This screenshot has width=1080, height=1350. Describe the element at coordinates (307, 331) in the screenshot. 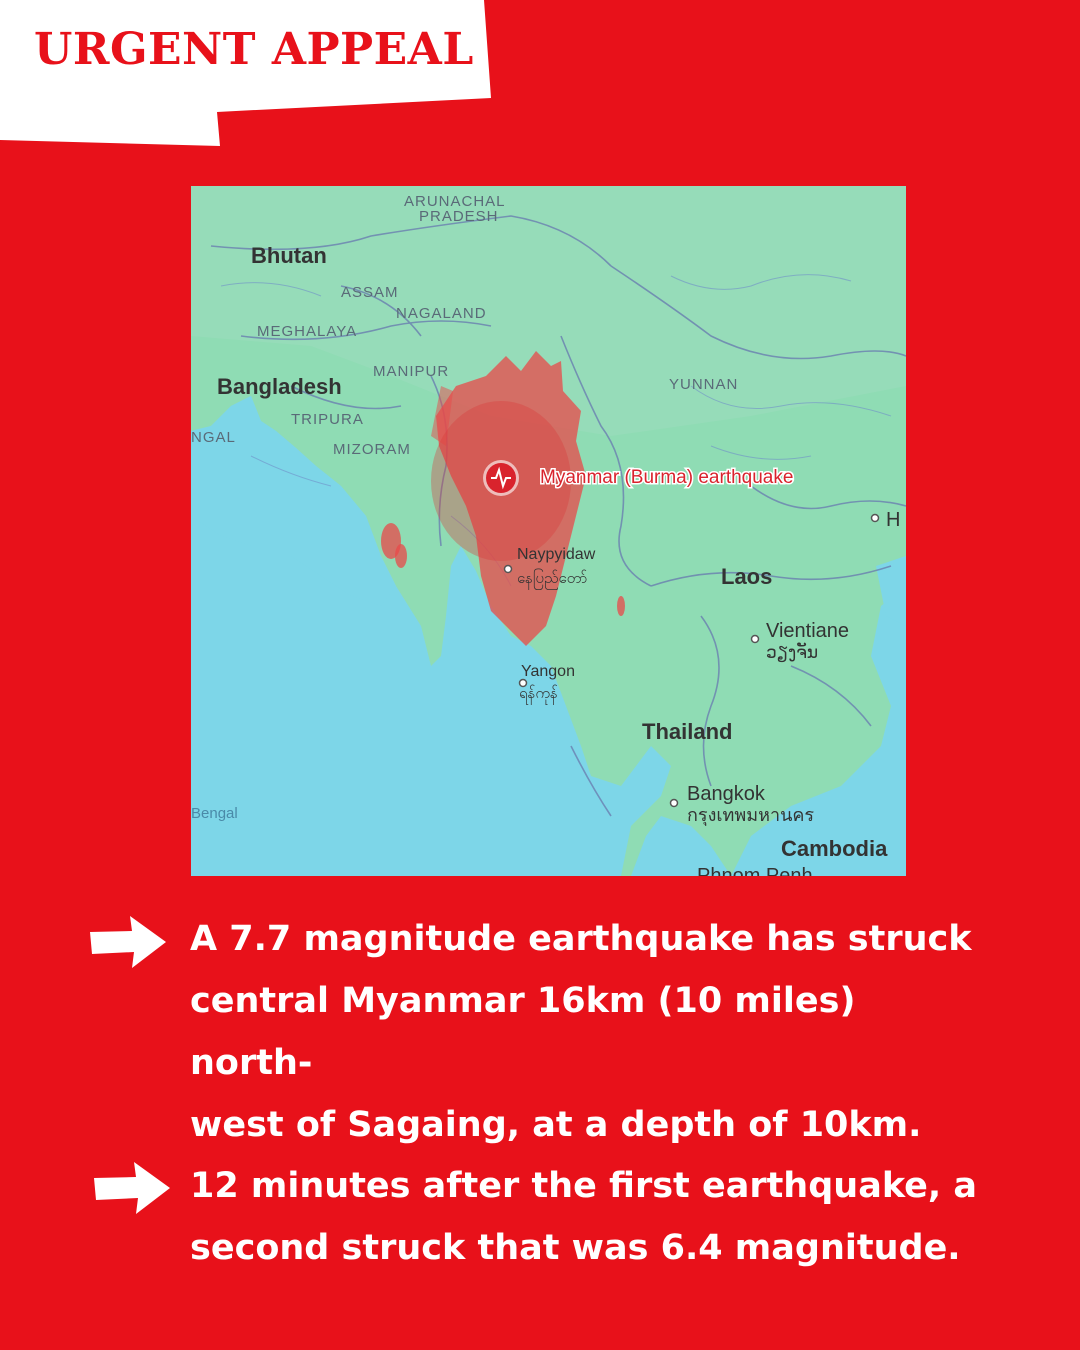

I see `label-meghalaya: MEGHALAYA` at that location.